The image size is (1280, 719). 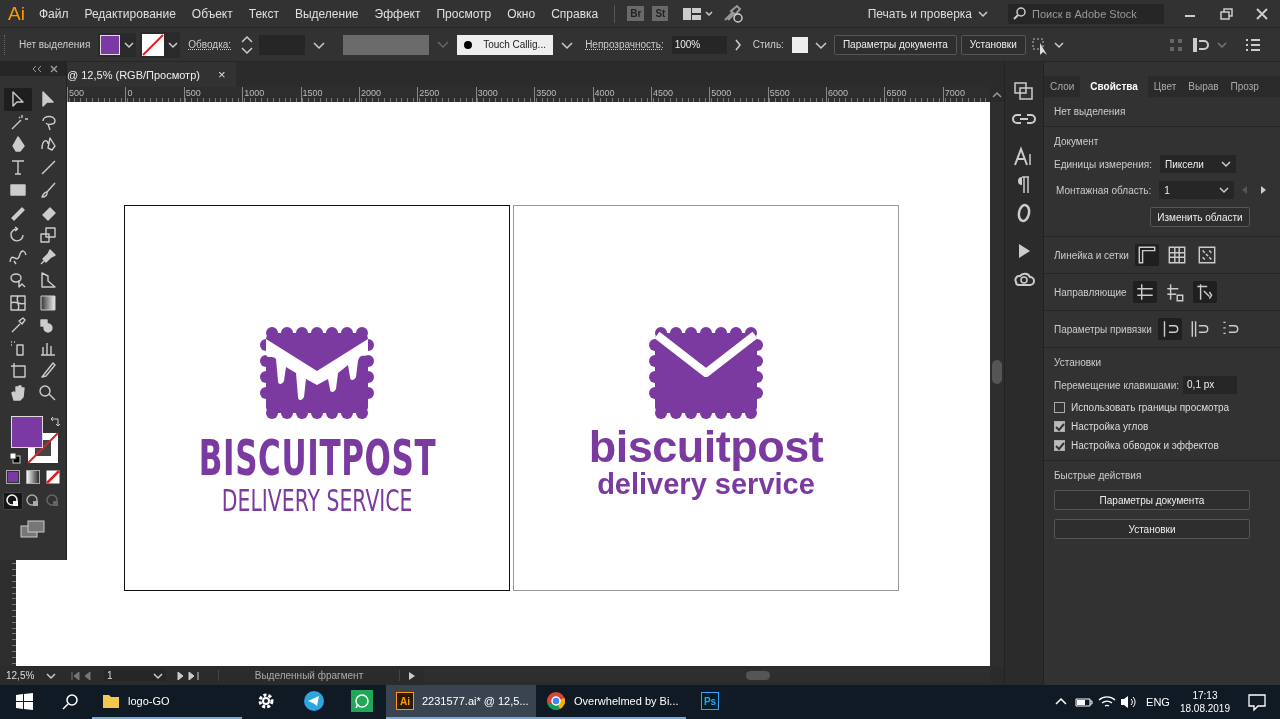 I want to click on stroke-swatch, so click(x=160, y=44).